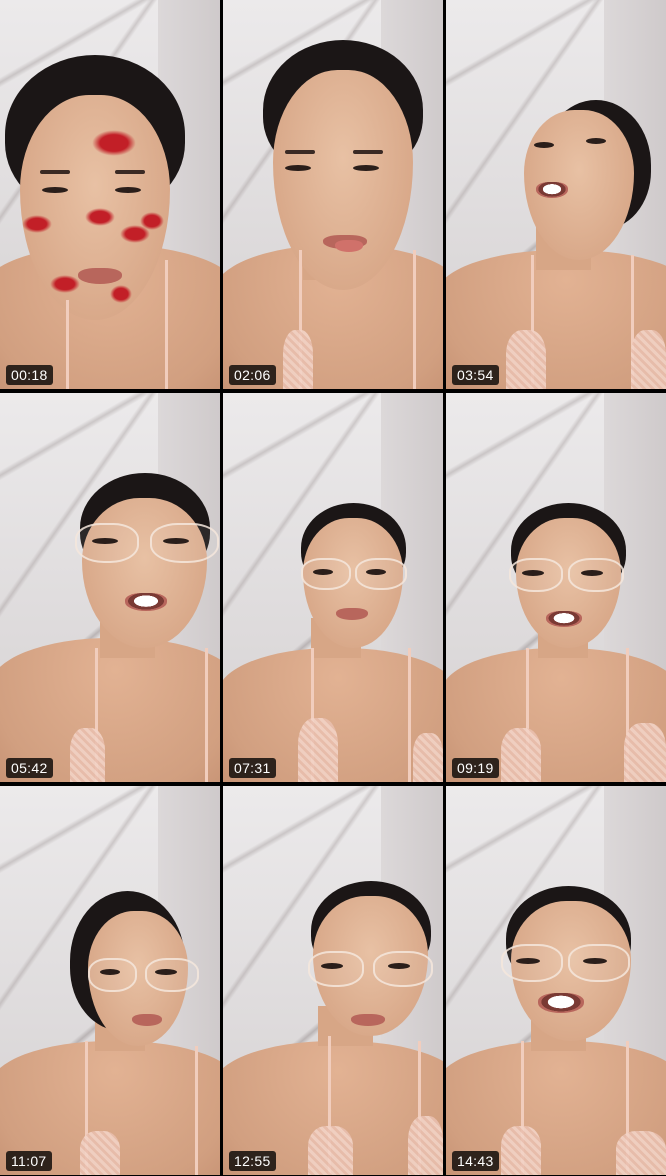 The height and width of the screenshot is (1176, 666). I want to click on video-frame-thumbnail: 12:55, so click(333, 980).